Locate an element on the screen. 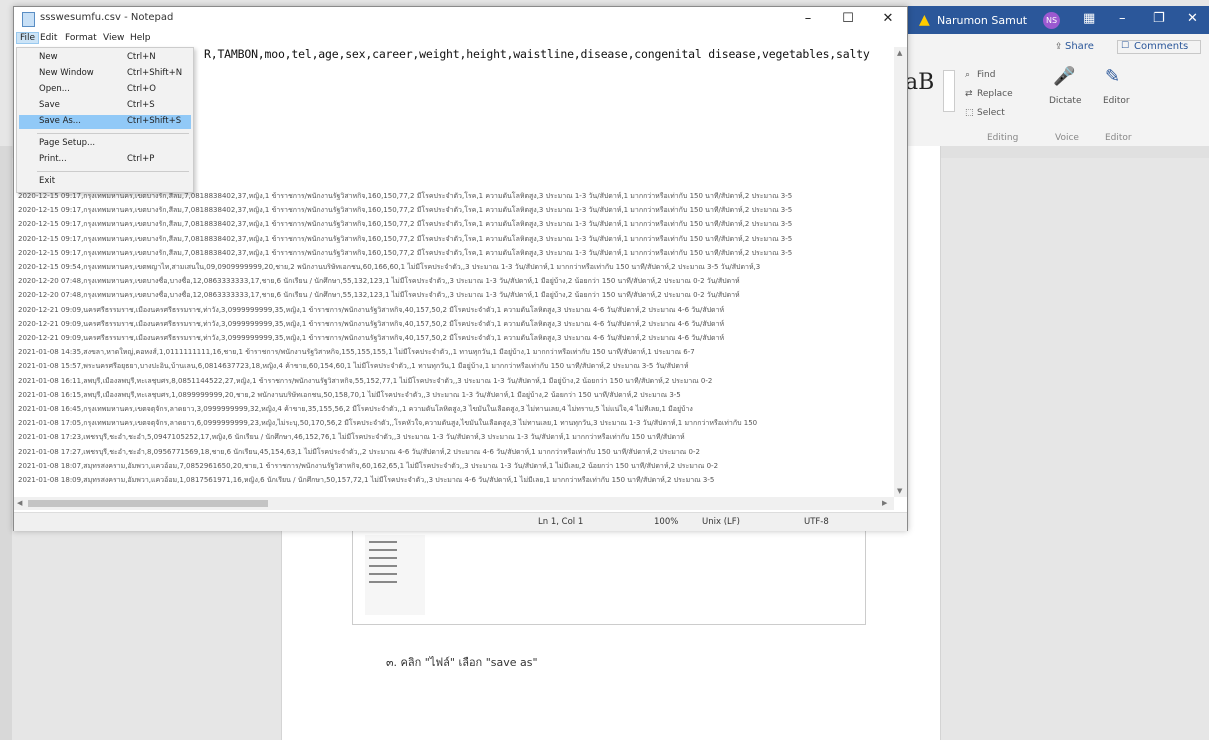  find-icon: ⌕ is located at coordinates (968, 75).